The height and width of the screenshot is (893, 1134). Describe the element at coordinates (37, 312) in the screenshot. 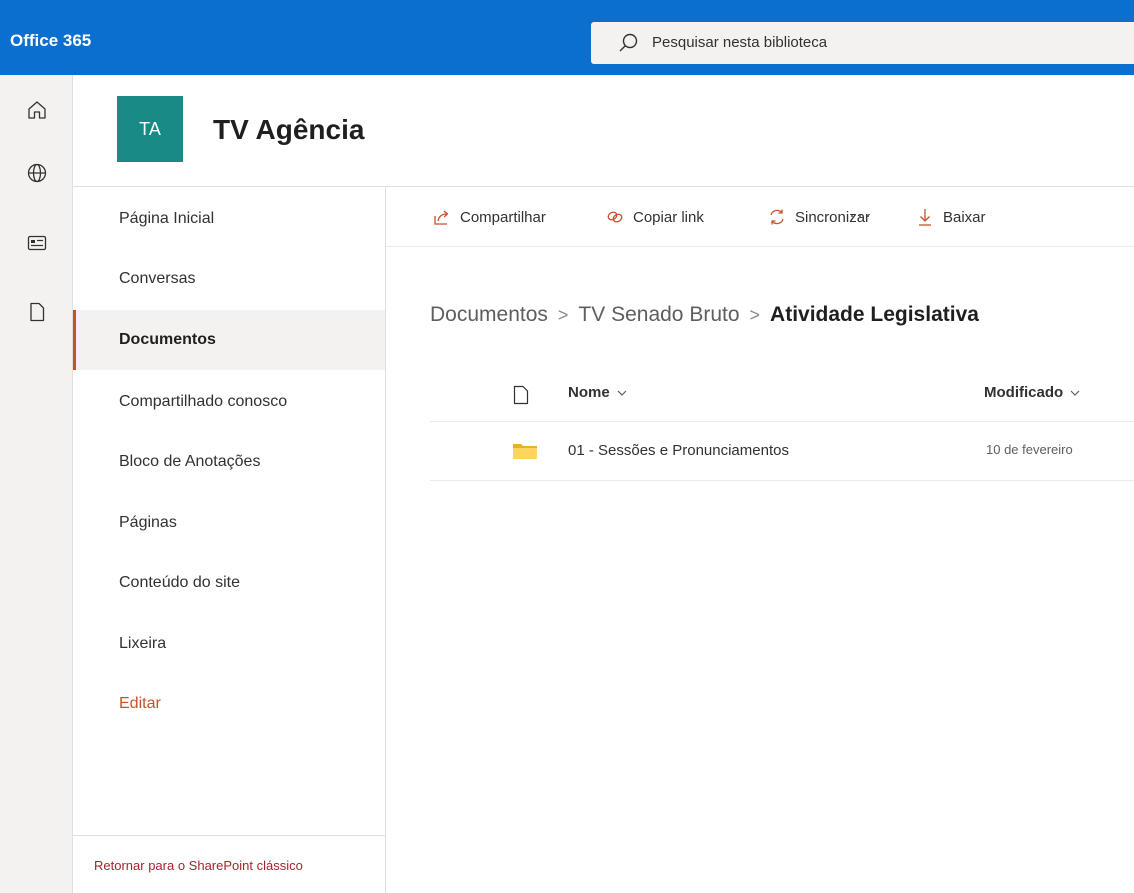

I see `document-icon` at that location.